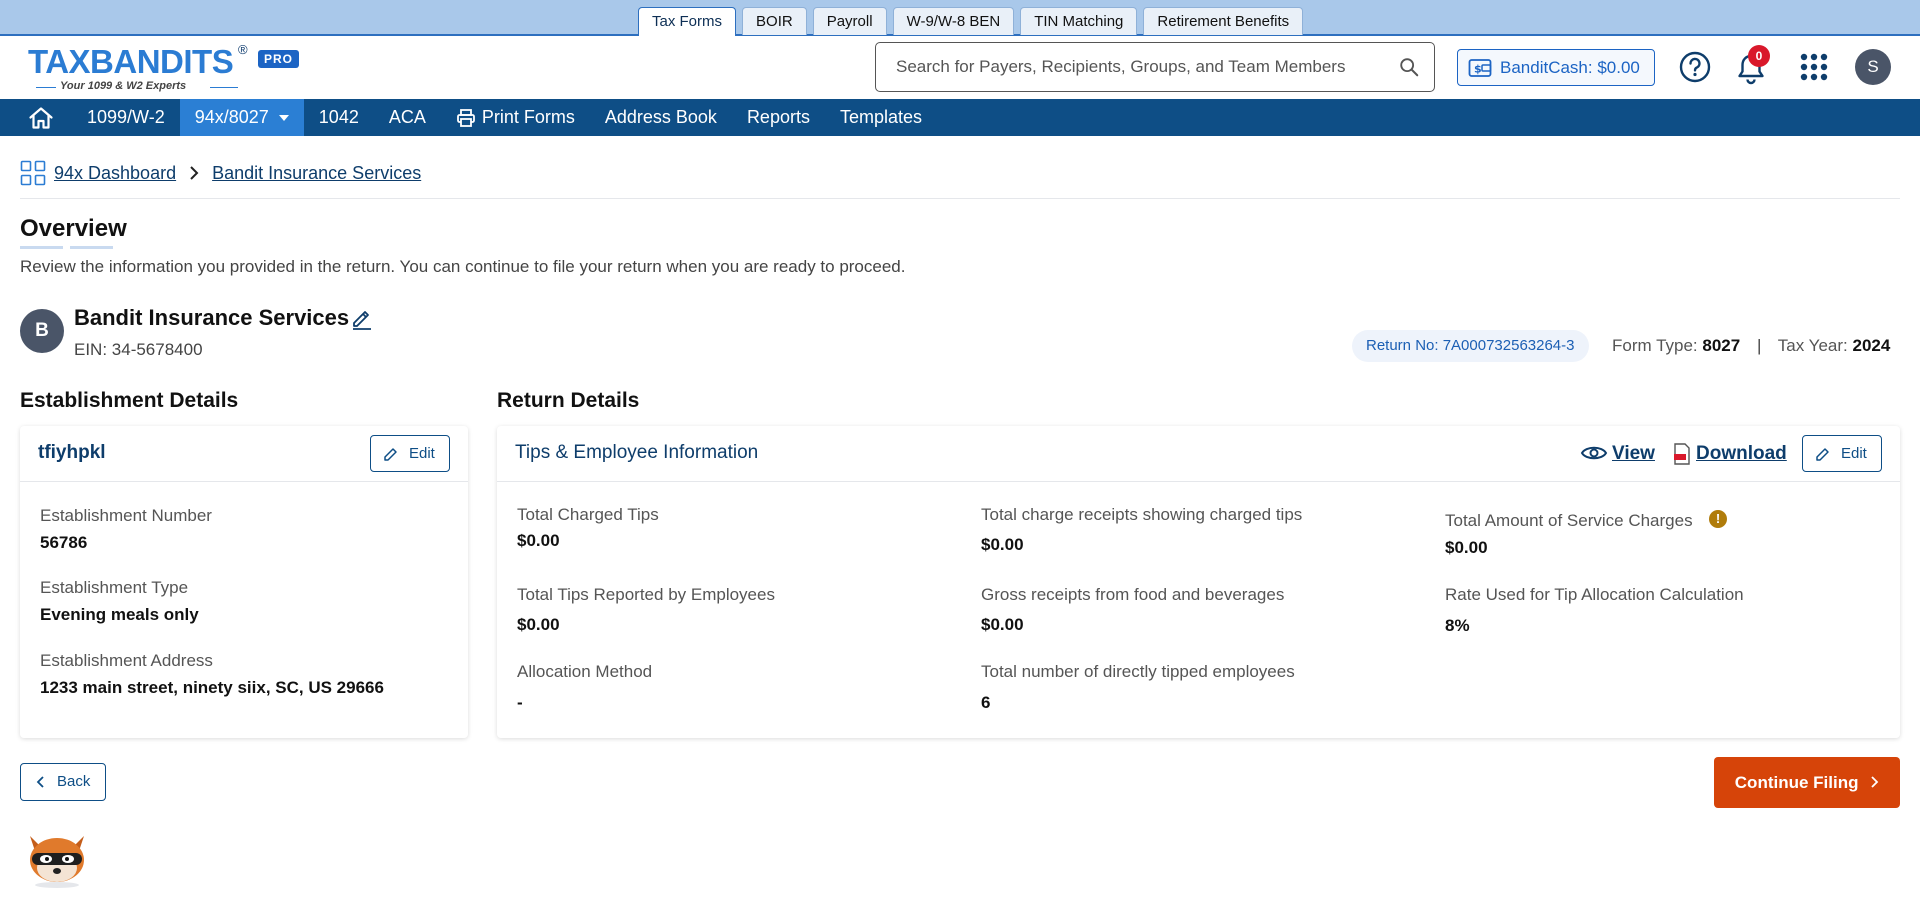 The image size is (1920, 912). I want to click on nav-home, so click(36, 117).